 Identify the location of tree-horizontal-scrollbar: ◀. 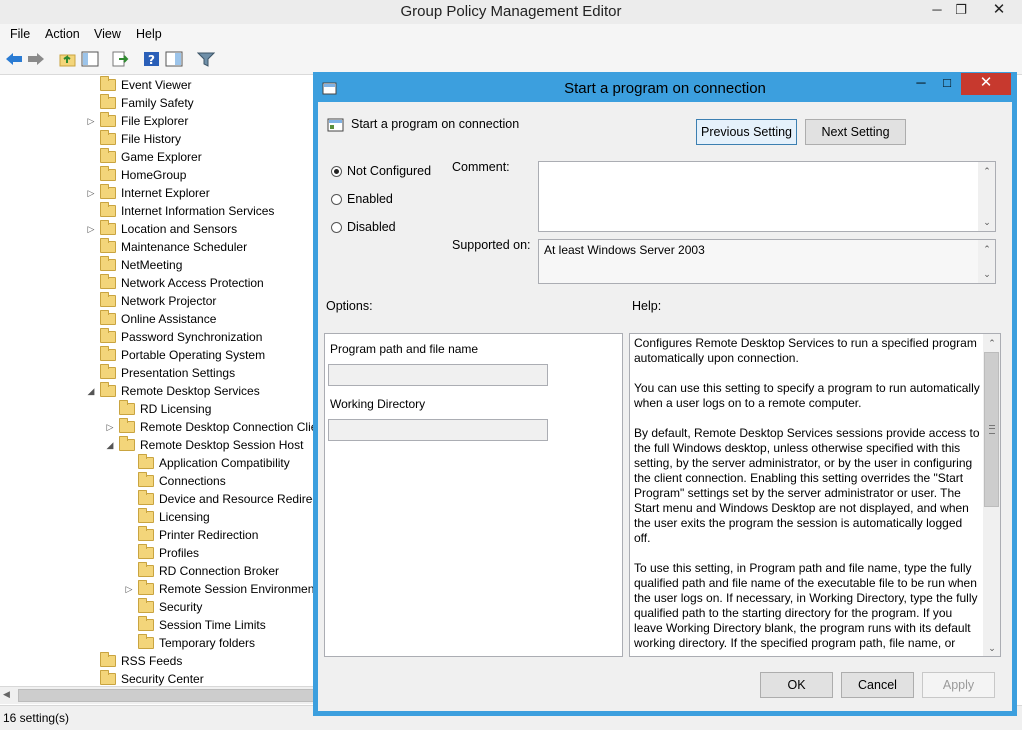
(158, 695).